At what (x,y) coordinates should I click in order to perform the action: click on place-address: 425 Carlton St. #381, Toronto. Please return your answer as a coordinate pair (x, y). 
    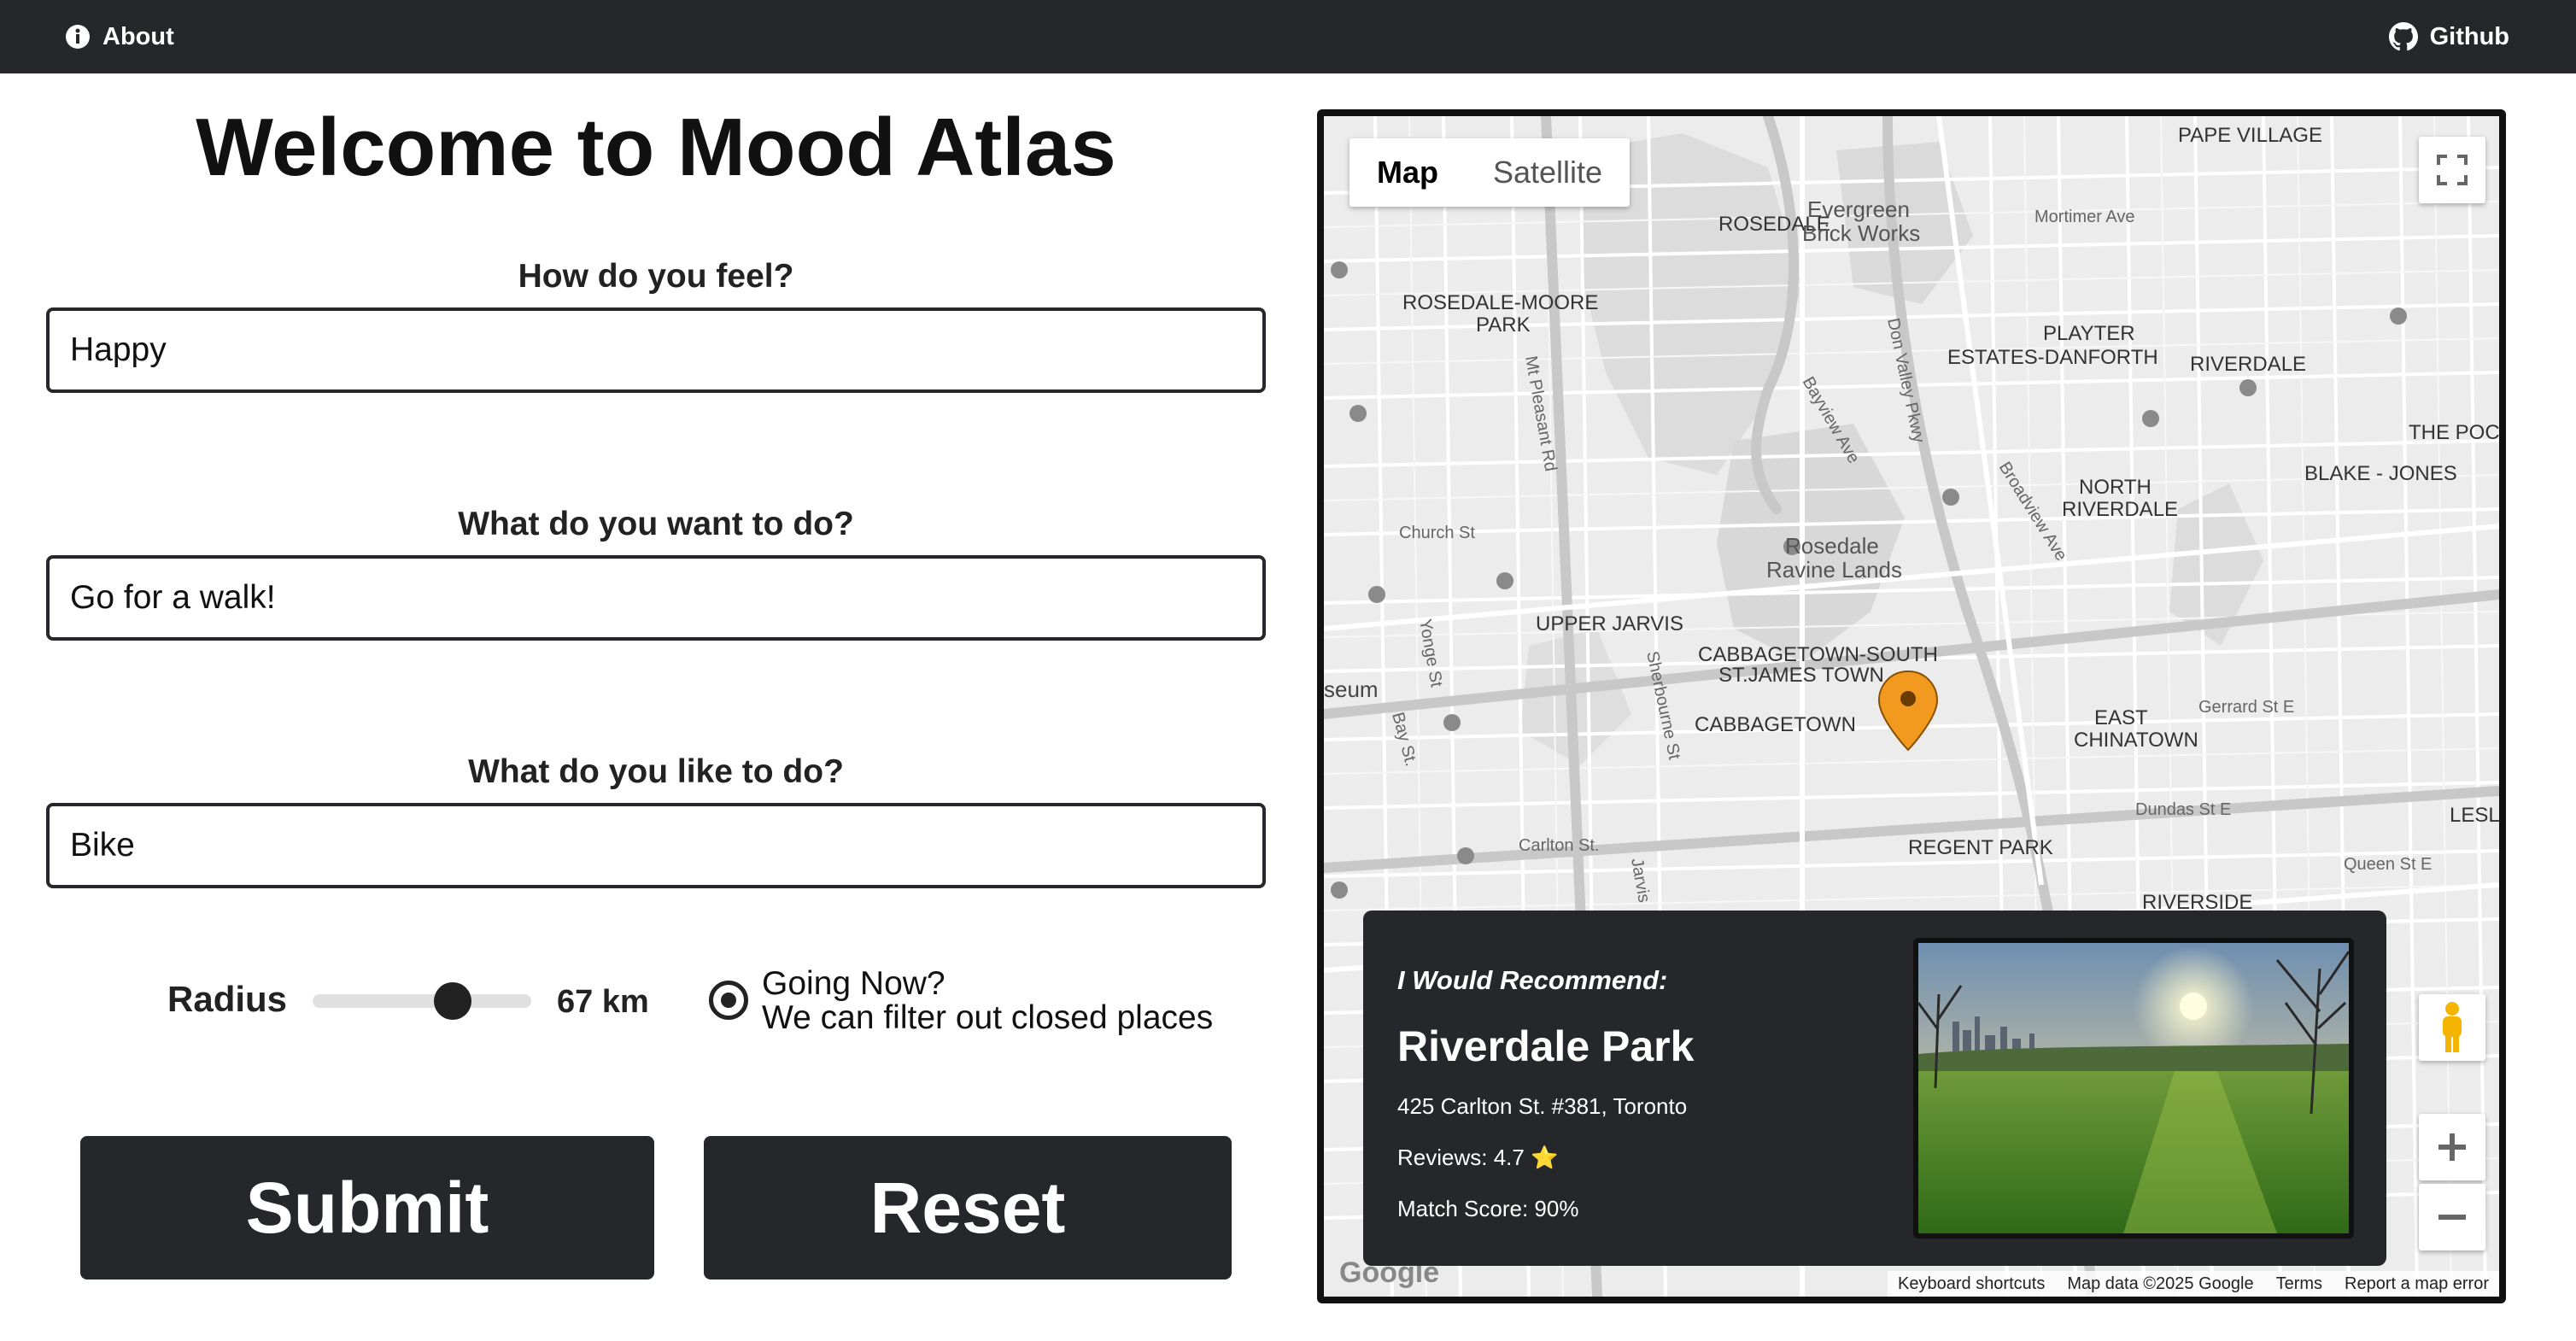
    Looking at the image, I should click on (1542, 1106).